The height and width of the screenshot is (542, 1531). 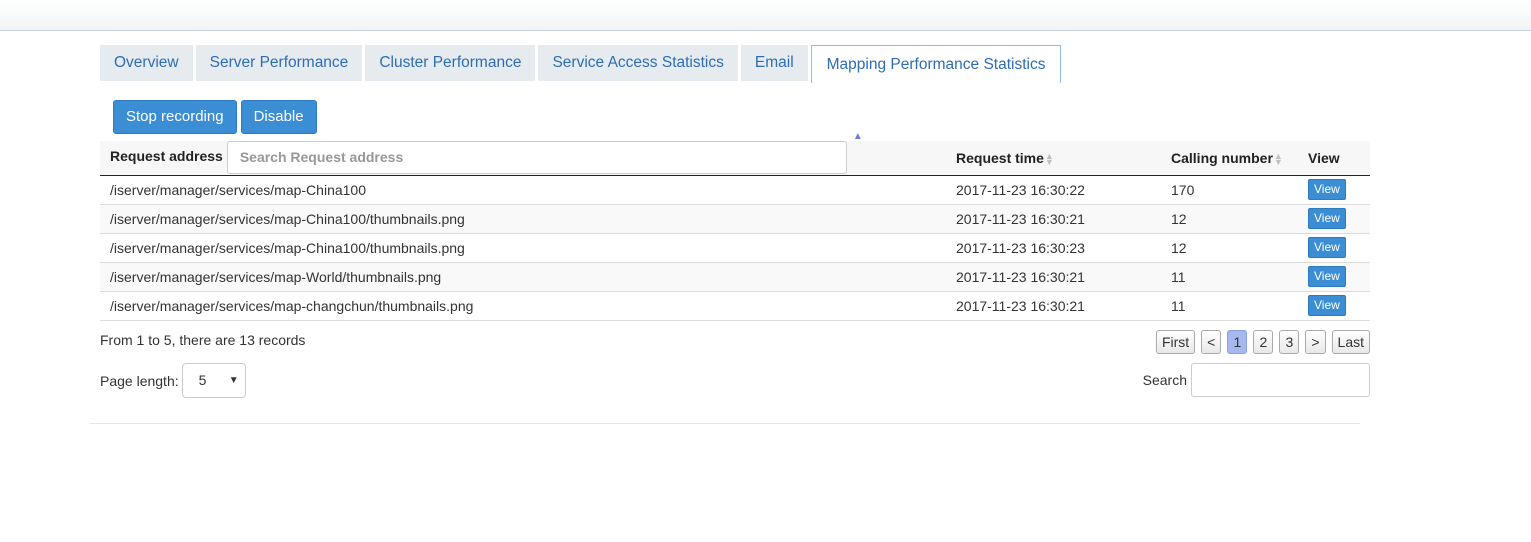 I want to click on page-2-button: 2, so click(x=1263, y=342).